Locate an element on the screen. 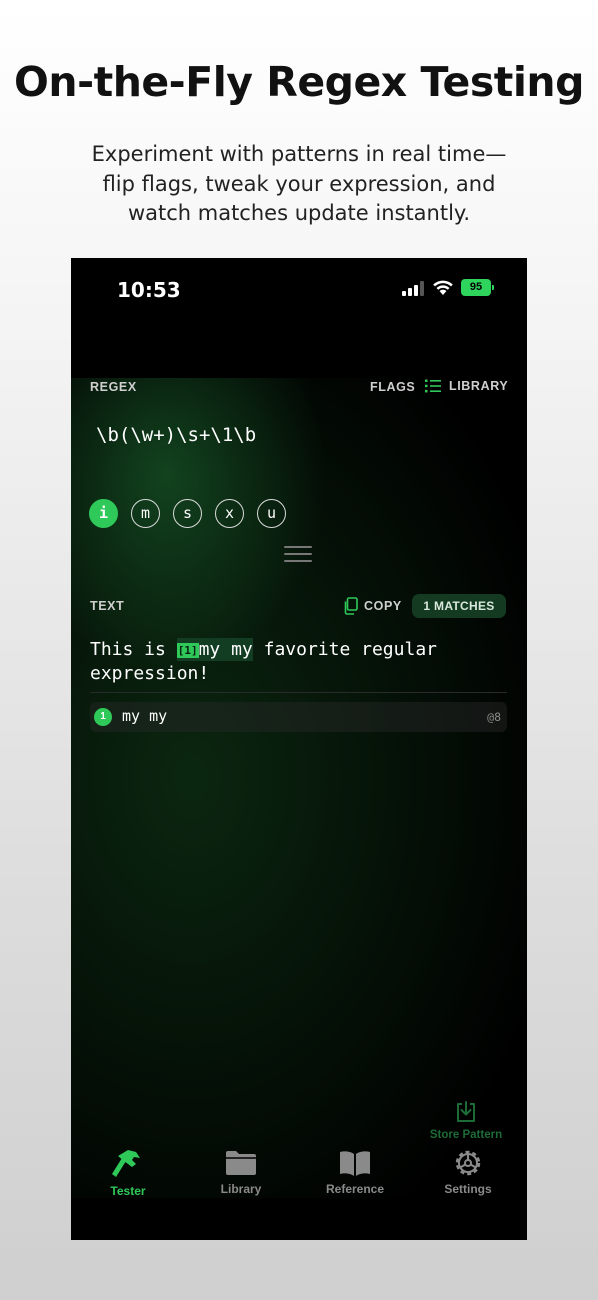 The height and width of the screenshot is (1300, 598). regex-section-label: REGEX is located at coordinates (113, 387).